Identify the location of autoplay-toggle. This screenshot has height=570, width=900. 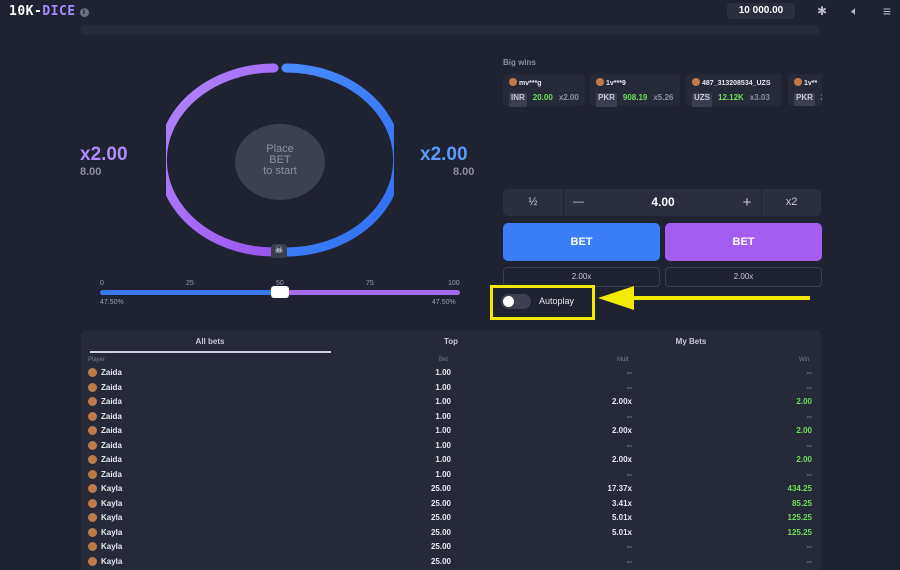
(516, 301).